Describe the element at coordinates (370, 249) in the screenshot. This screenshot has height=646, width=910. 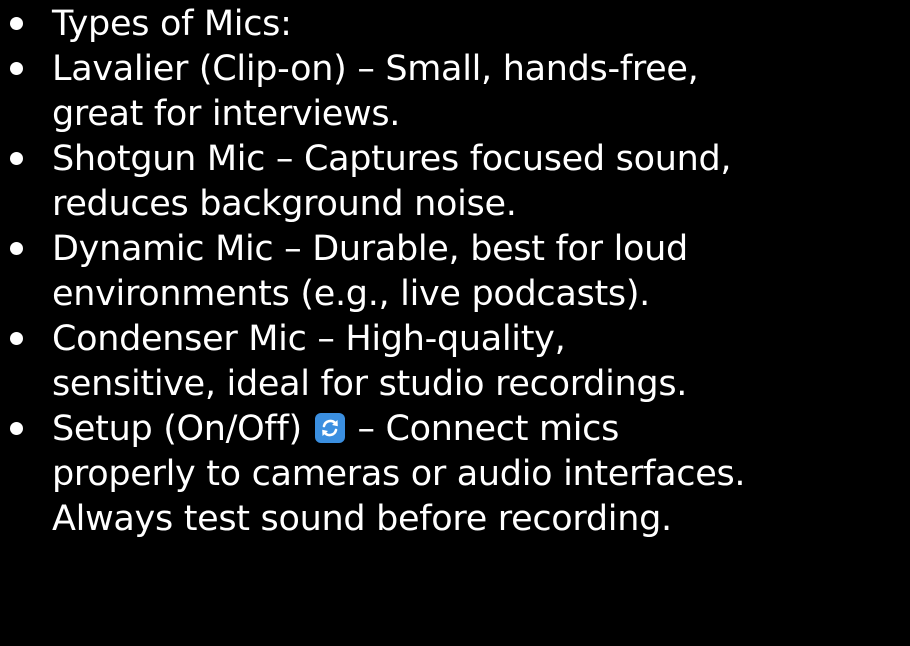
I see `bullet-line: Dynamic Mic – Durable, best for loud` at that location.